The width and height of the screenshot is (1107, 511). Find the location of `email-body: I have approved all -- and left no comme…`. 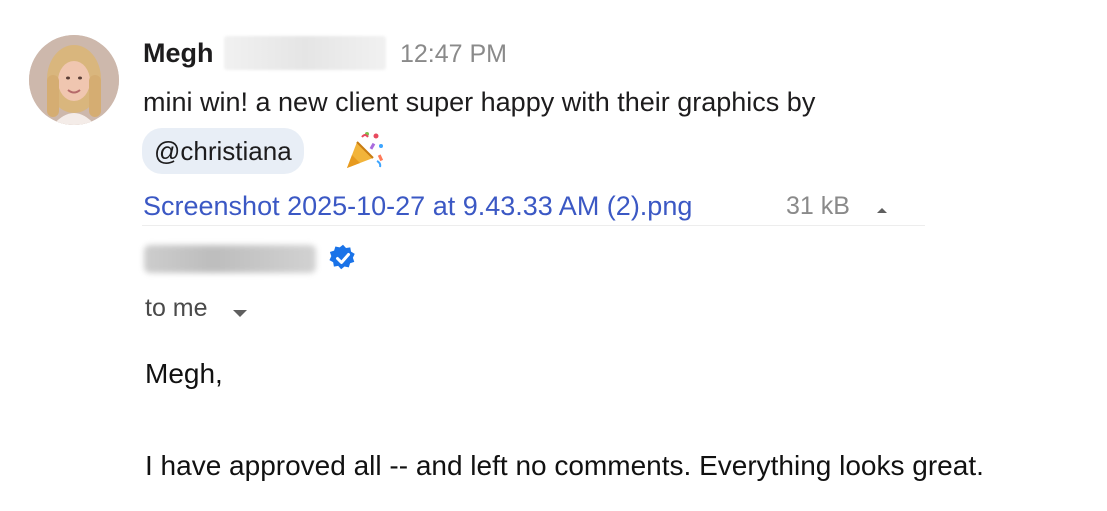

email-body: I have approved all -- and left no comme… is located at coordinates (564, 465).